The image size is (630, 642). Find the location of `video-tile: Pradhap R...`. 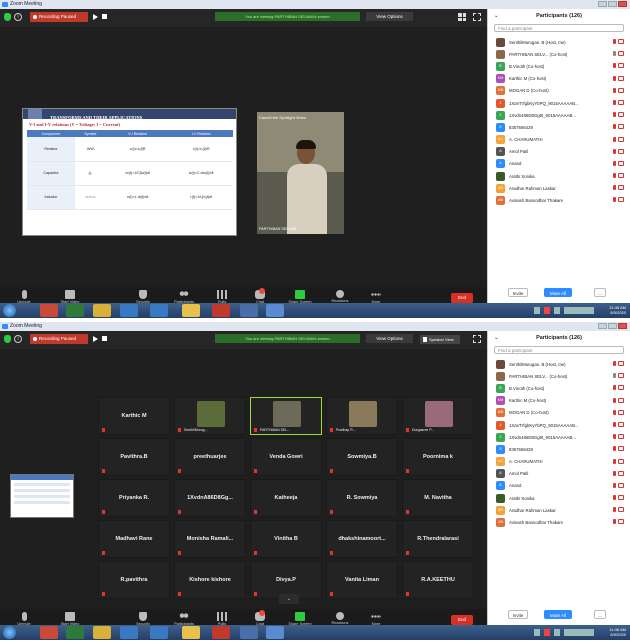

video-tile: Pradhap R... is located at coordinates (362, 416).